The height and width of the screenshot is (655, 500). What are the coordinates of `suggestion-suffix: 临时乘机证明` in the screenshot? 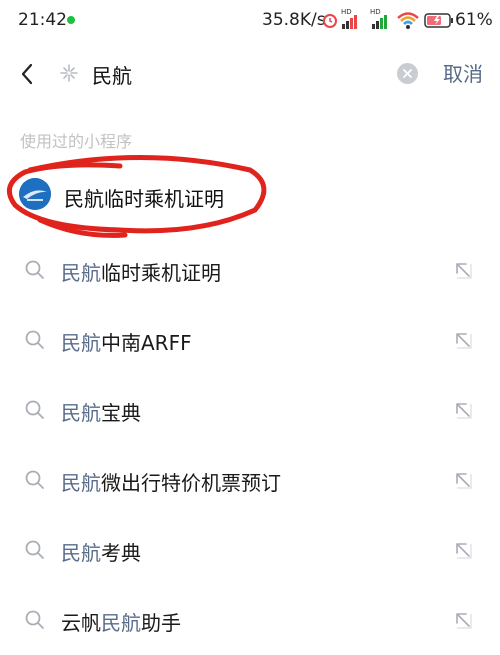 It's located at (161, 273).